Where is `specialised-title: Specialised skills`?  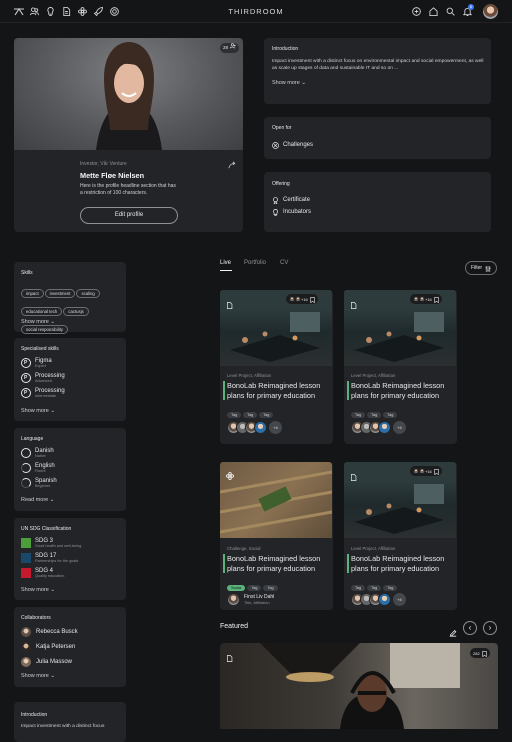
specialised-title: Specialised skills is located at coordinates (40, 349).